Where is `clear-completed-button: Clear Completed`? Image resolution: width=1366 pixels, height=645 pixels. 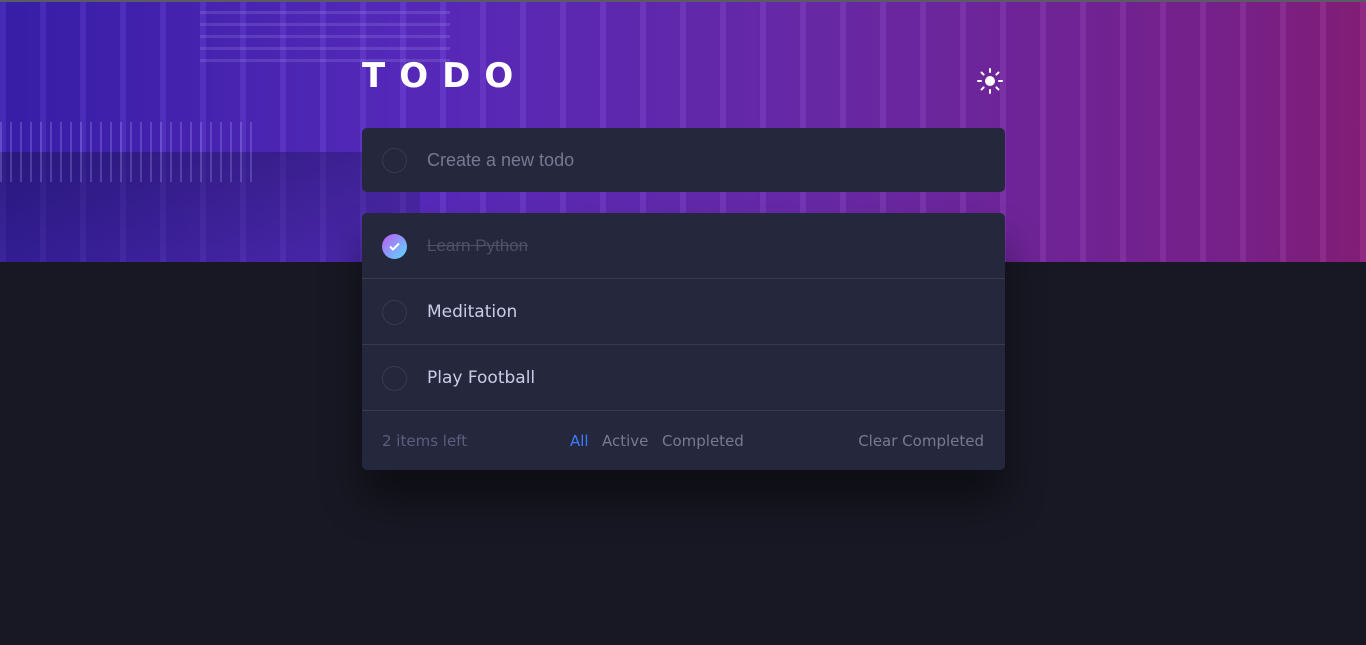
clear-completed-button: Clear Completed is located at coordinates (921, 441).